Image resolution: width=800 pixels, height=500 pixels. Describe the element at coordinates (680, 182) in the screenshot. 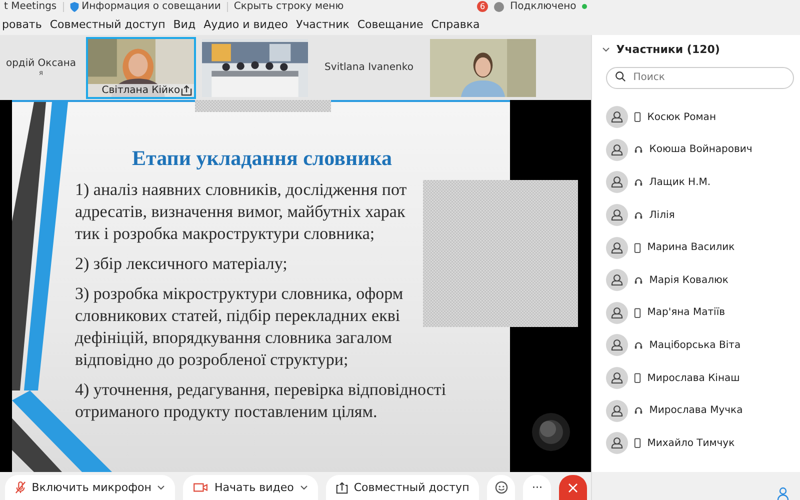

I see `participant-name: Лащик Н.М.` at that location.